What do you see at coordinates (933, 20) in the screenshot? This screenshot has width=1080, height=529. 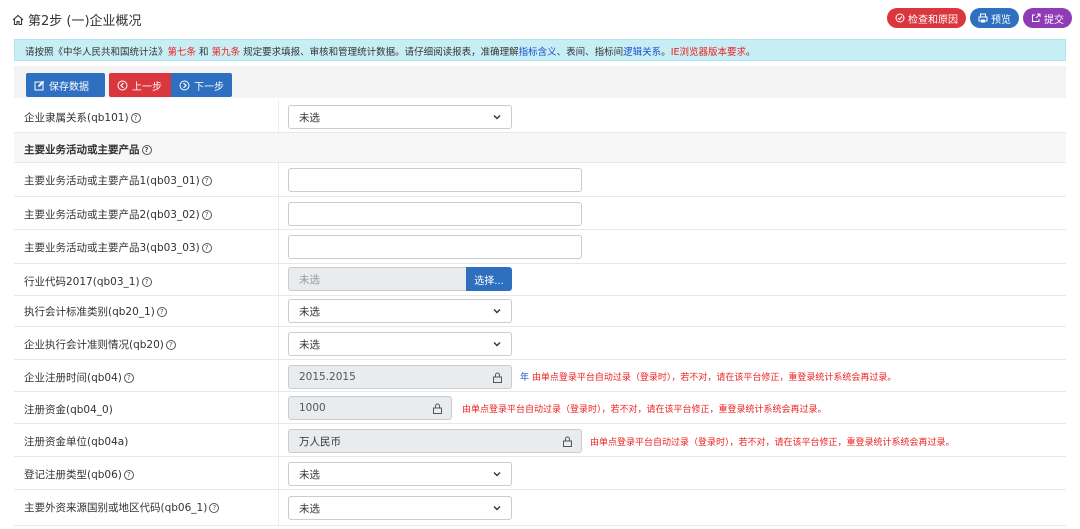 I see `check-reasons-label: 检查和原因` at bounding box center [933, 20].